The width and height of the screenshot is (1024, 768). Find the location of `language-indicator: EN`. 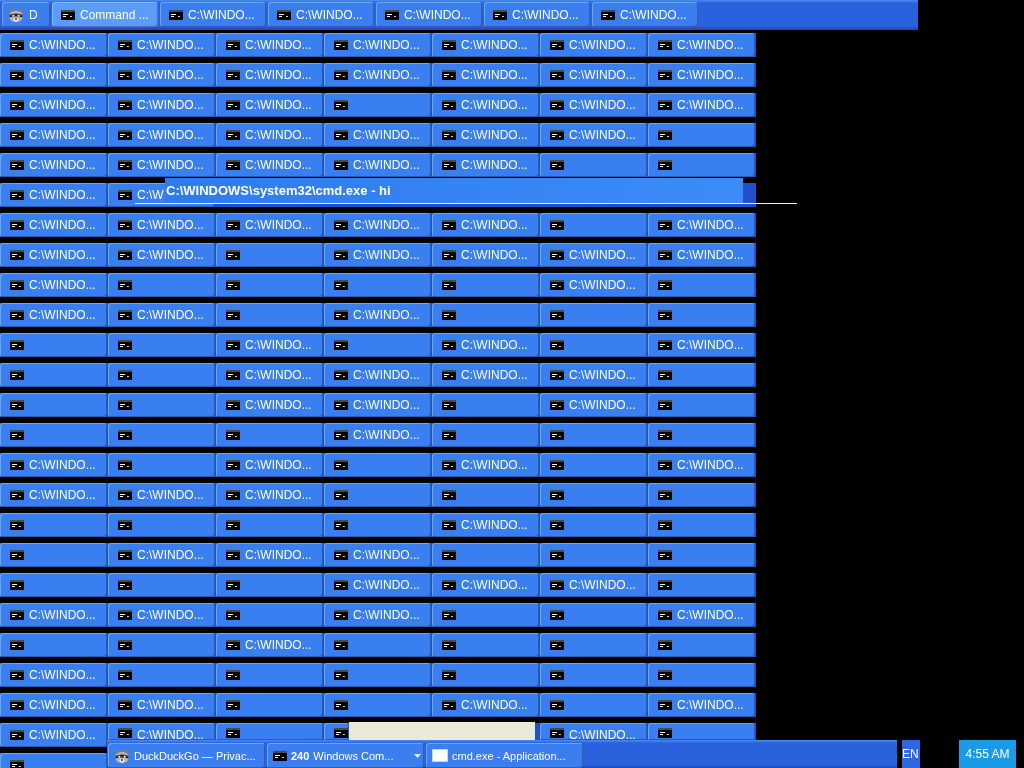

language-indicator: EN is located at coordinates (911, 754).